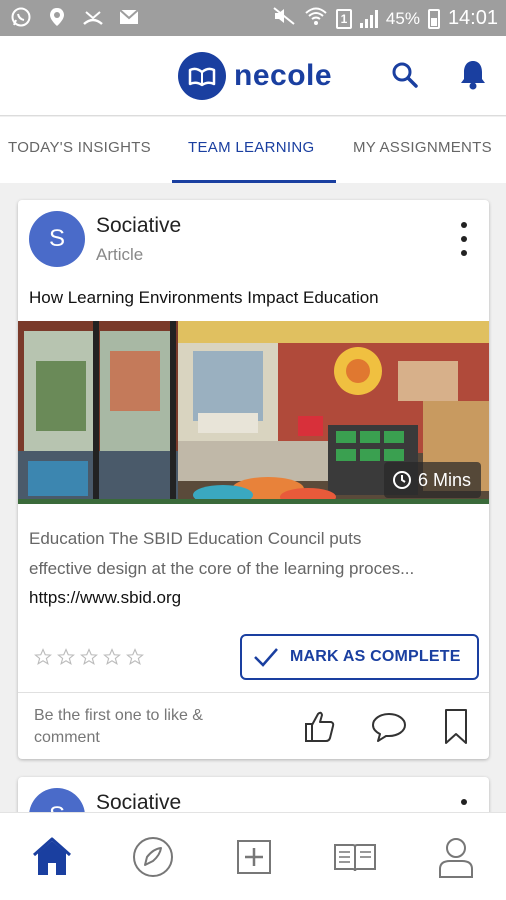 Image resolution: width=506 pixels, height=900 pixels. Describe the element at coordinates (202, 76) in the screenshot. I see `open-book-icon` at that location.